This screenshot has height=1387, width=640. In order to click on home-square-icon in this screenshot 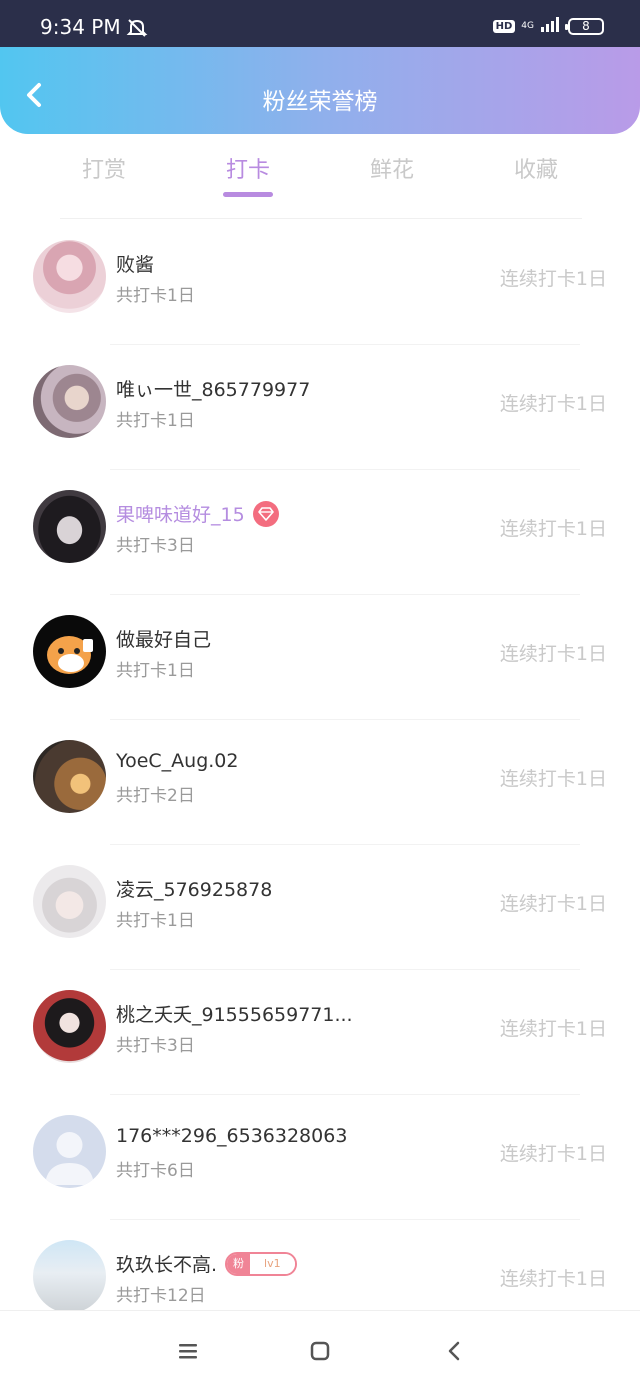, I will do `click(320, 1351)`.